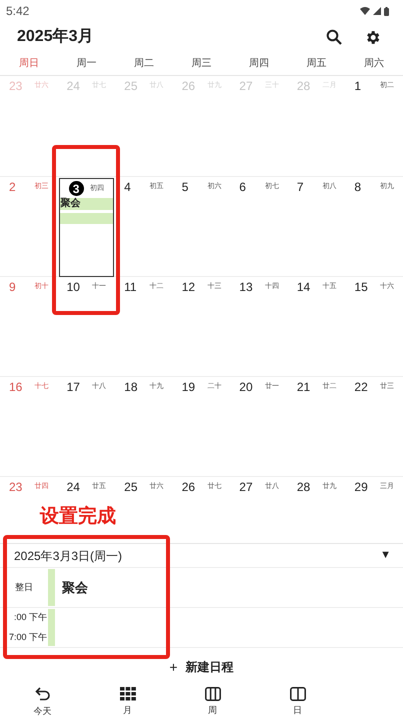  What do you see at coordinates (303, 287) in the screenshot?
I see `day-number: 14` at bounding box center [303, 287].